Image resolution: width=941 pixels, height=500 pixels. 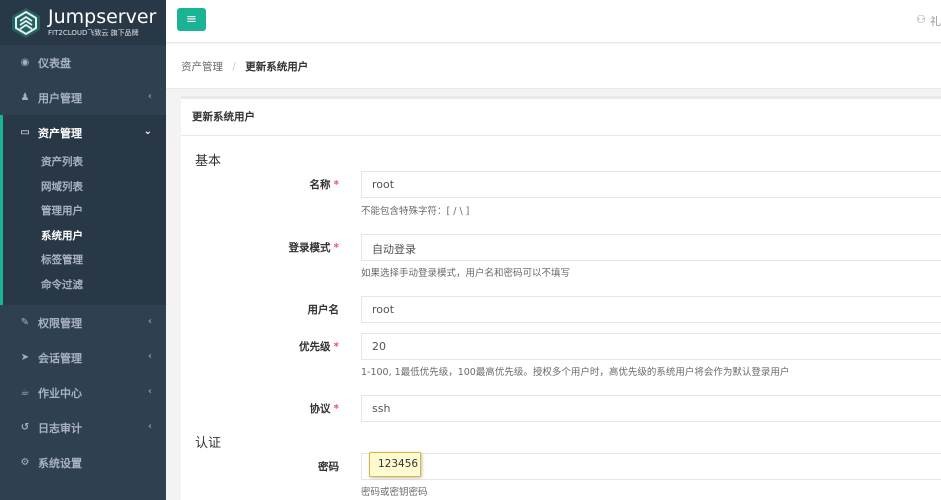 What do you see at coordinates (921, 19) in the screenshot?
I see `handshake-icon: ⚇` at bounding box center [921, 19].